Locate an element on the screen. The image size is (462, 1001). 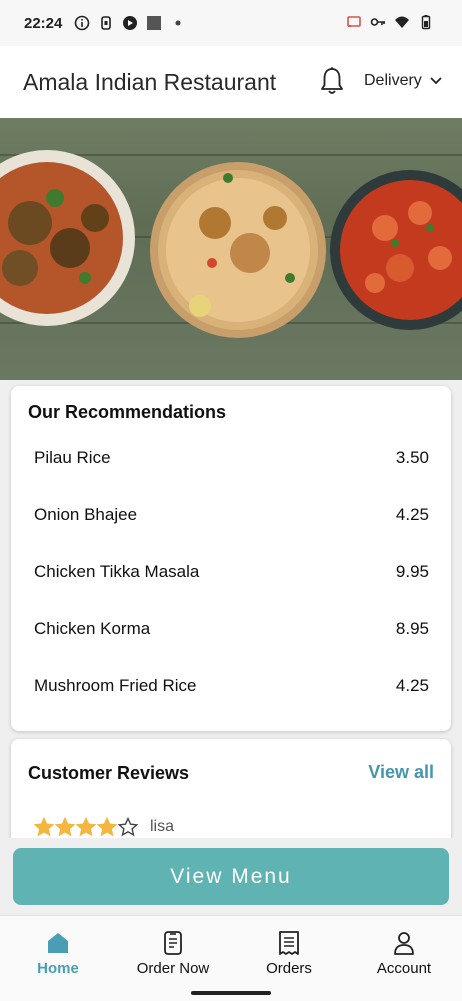
menu-item-name: Chicken Korma is located at coordinates (92, 628).